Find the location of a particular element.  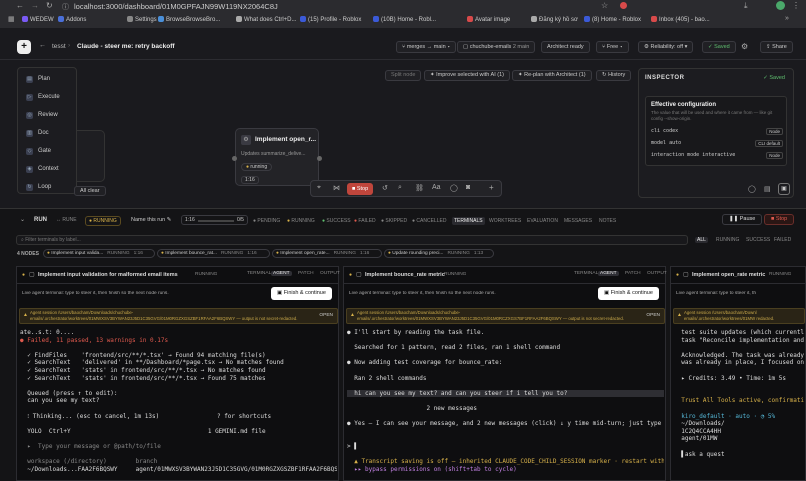

run-tab-failed: ● FAILED is located at coordinates (365, 221).